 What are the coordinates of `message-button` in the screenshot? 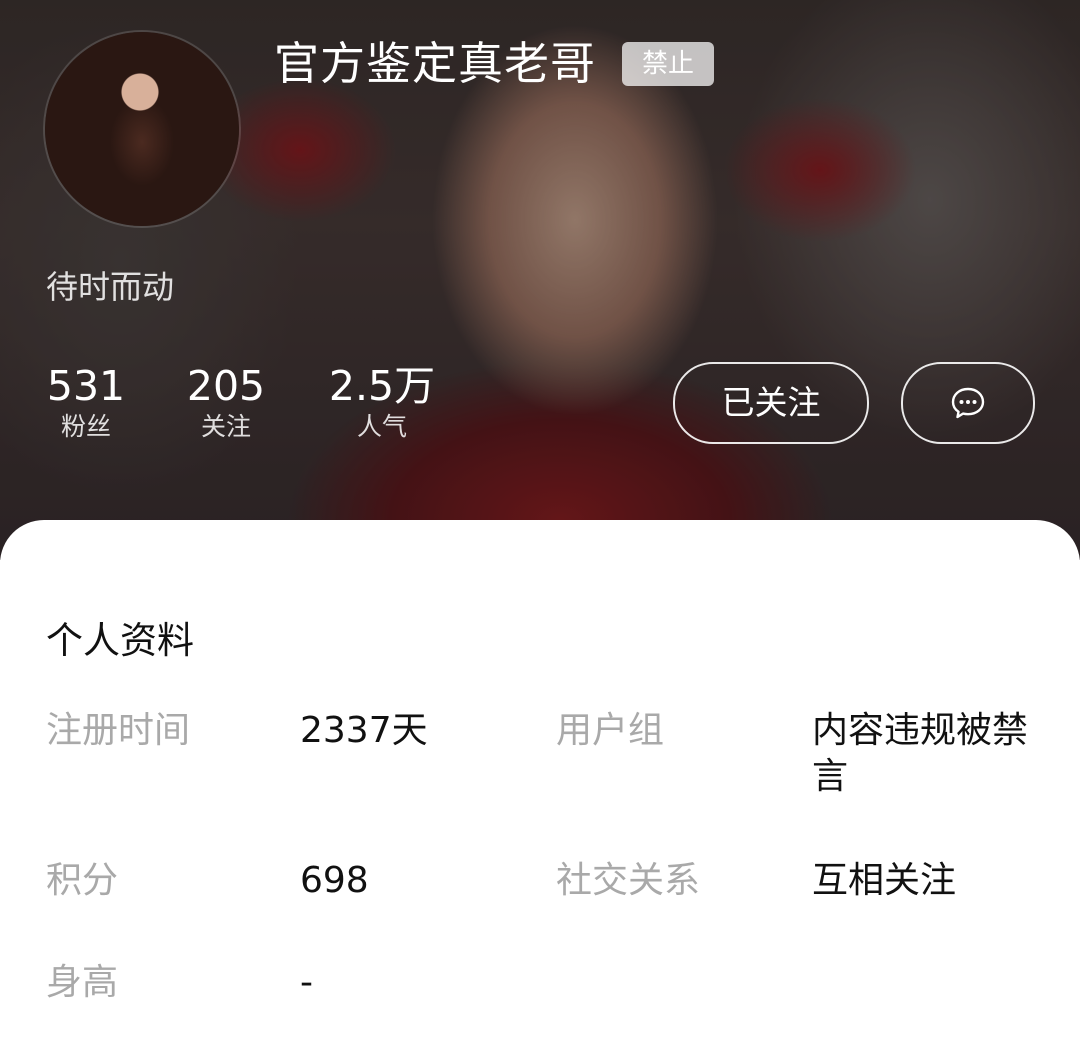 It's located at (968, 403).